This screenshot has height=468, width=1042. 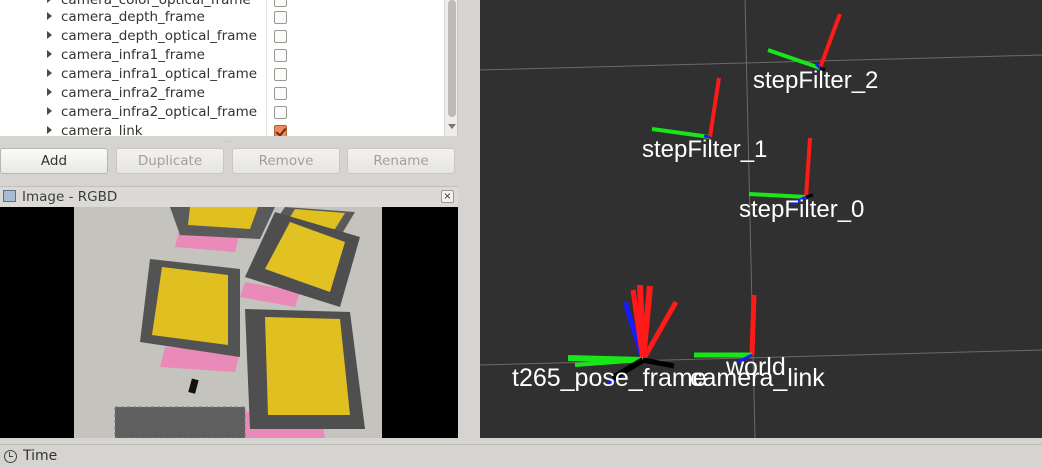 I want to click on scroll-down-arrow-icon, so click(x=452, y=126).